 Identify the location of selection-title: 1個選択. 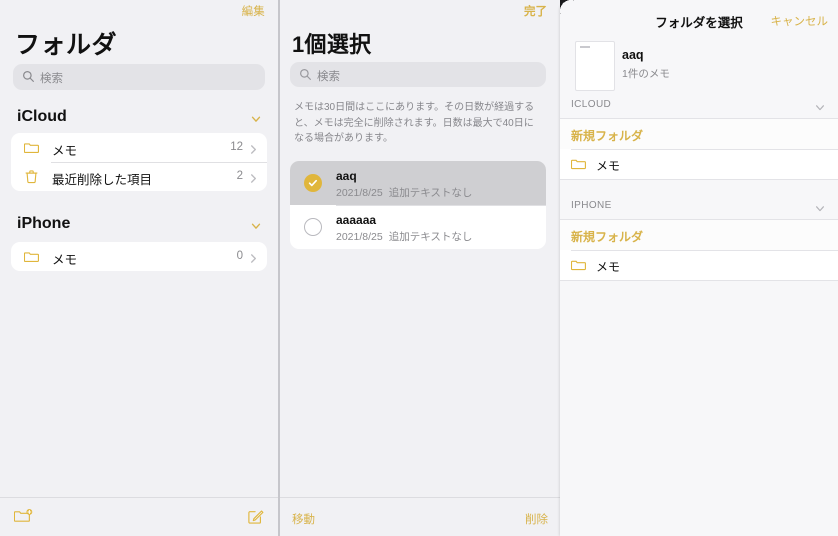
(332, 44).